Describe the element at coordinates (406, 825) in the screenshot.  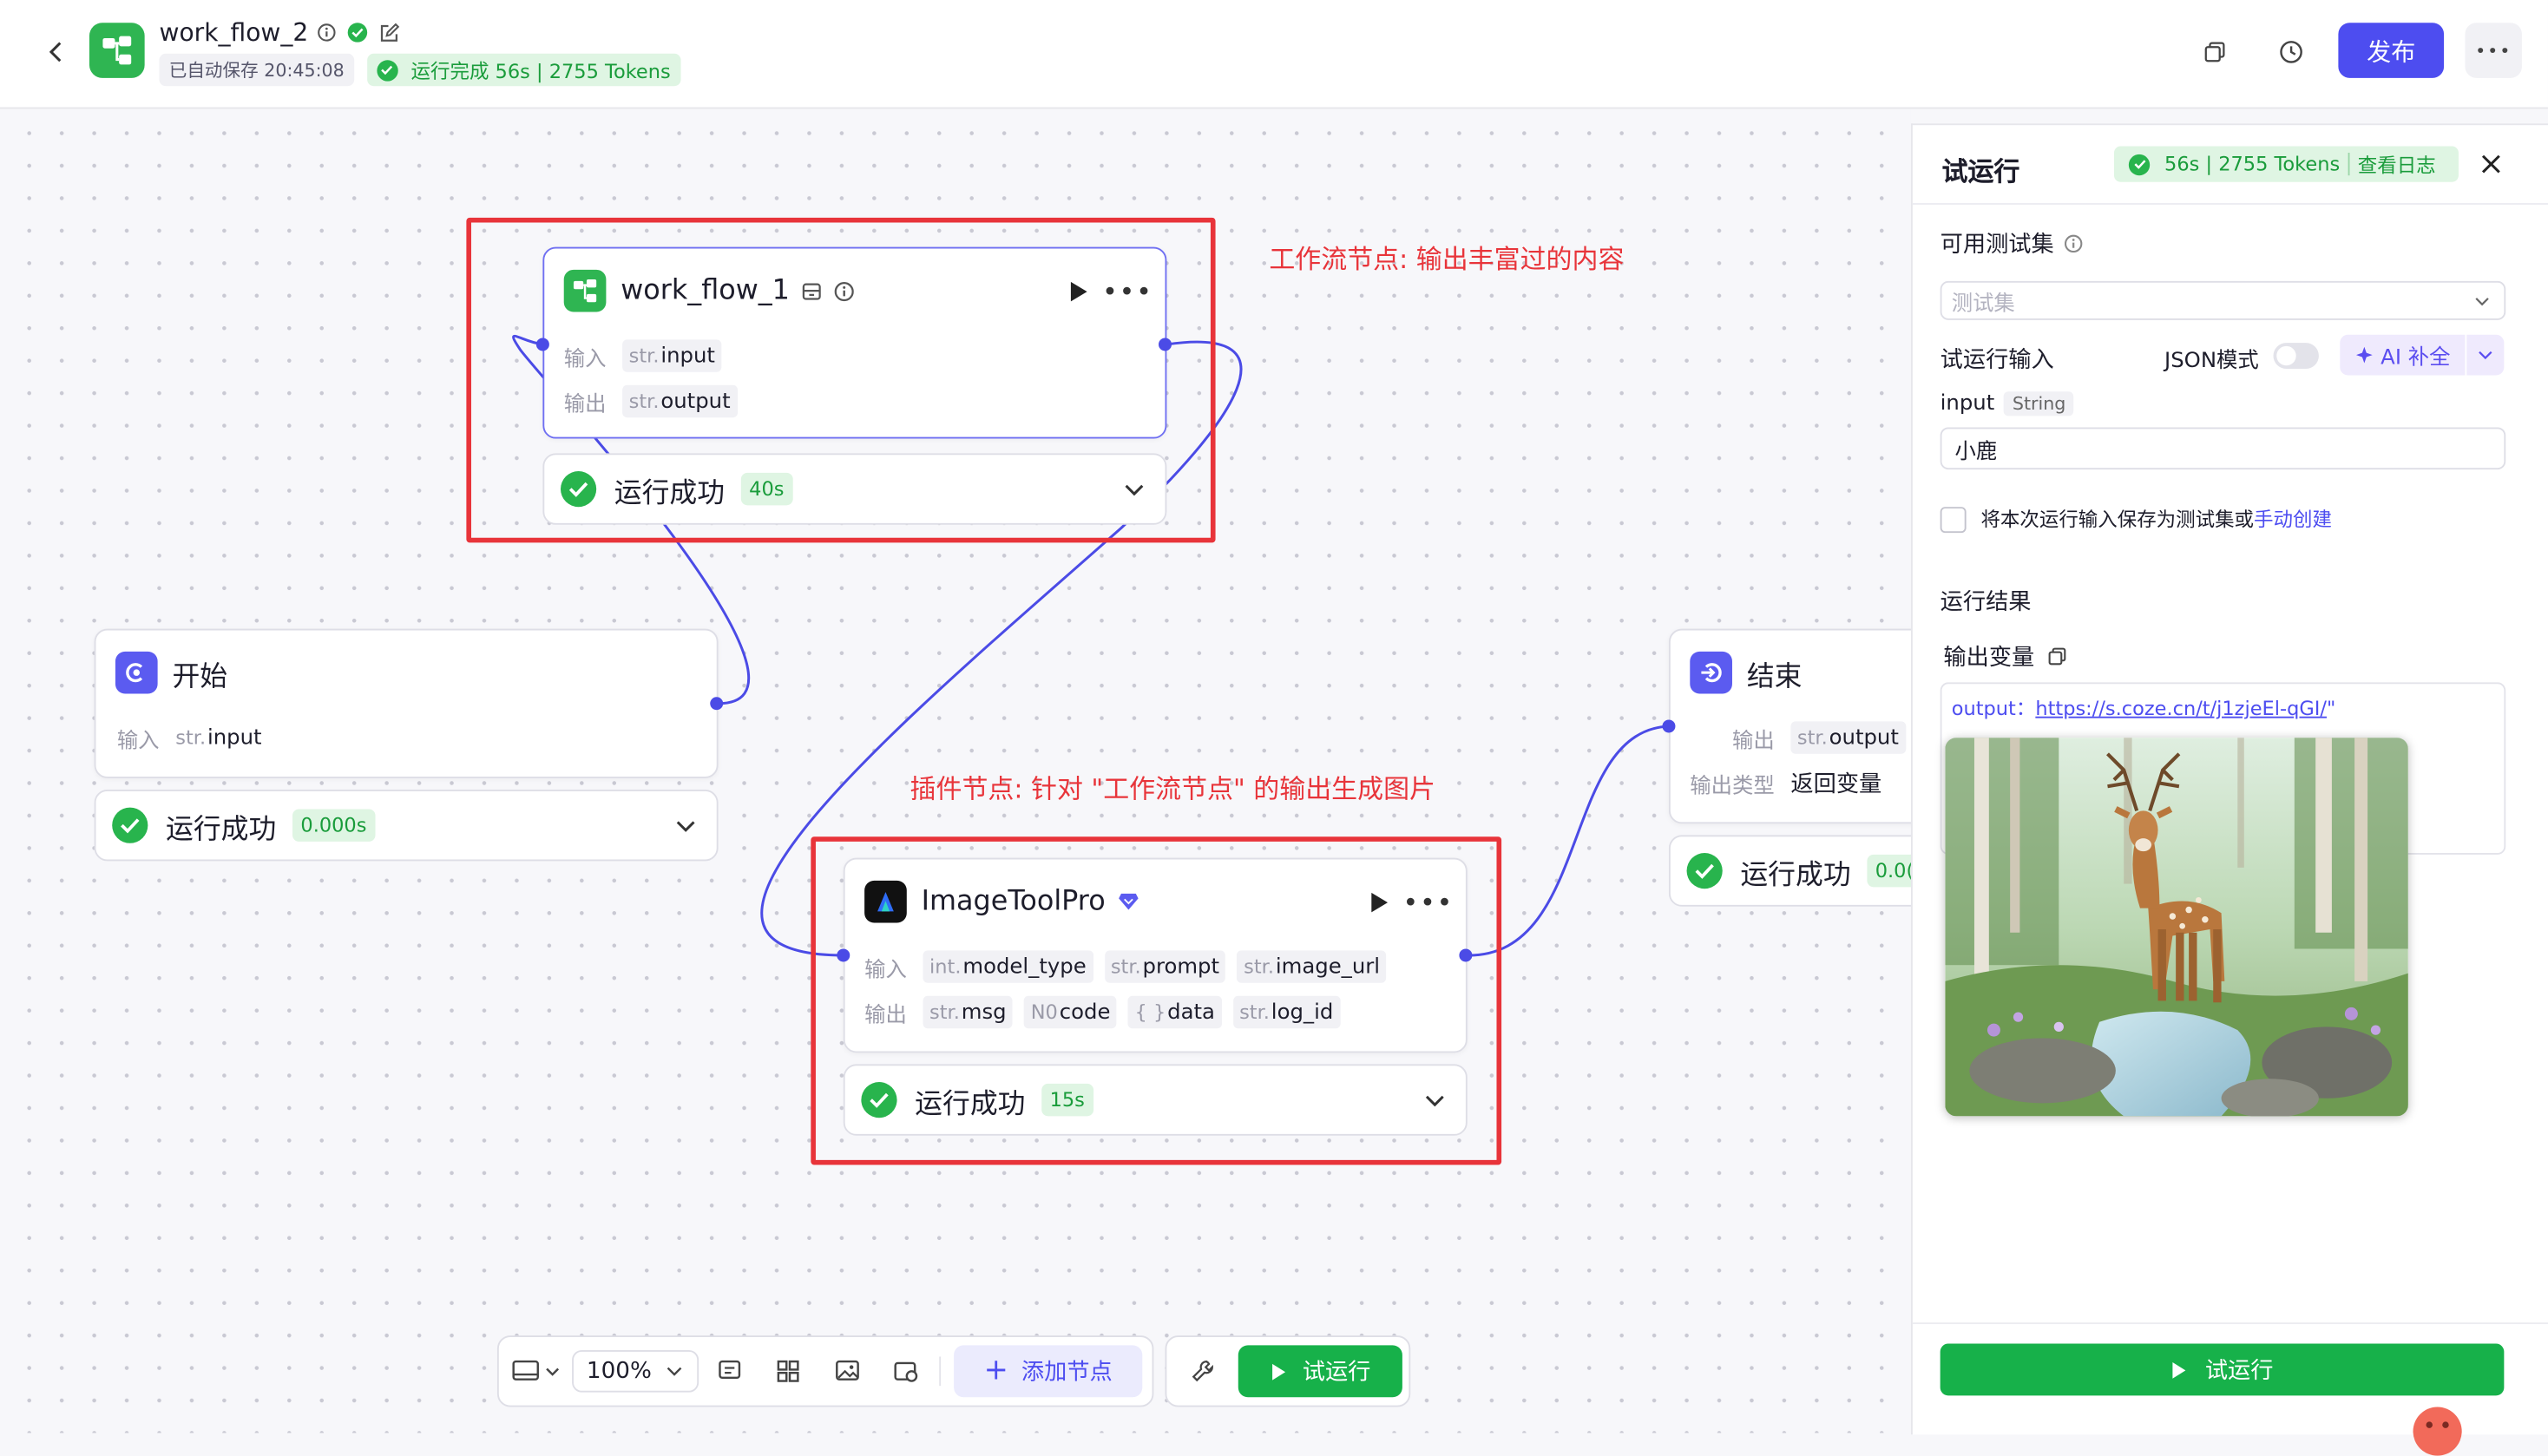
I see `node-status-start: 运行成功 0.000s` at that location.